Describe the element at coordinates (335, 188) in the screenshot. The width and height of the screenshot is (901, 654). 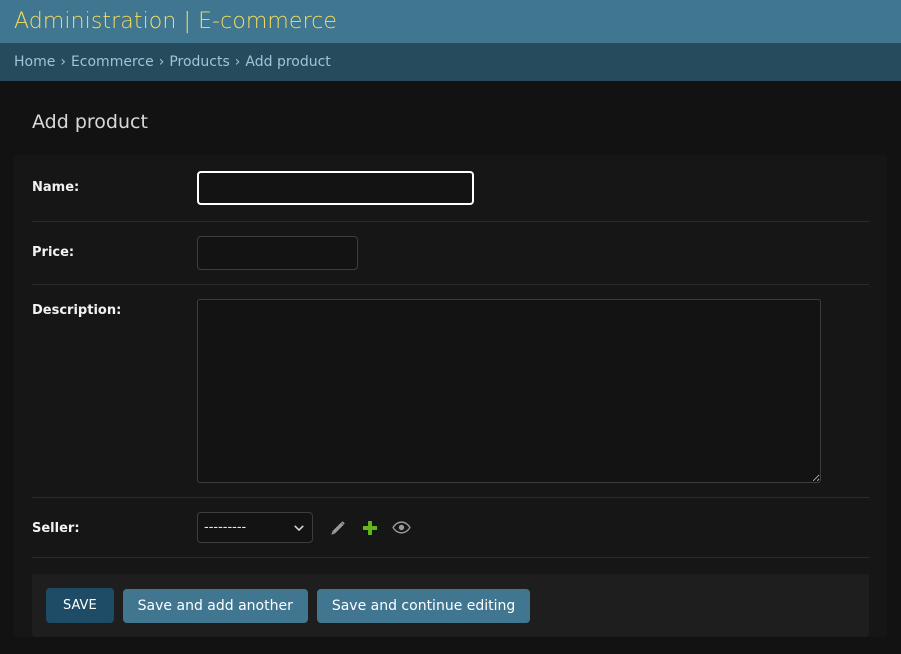
I see `name-input` at that location.